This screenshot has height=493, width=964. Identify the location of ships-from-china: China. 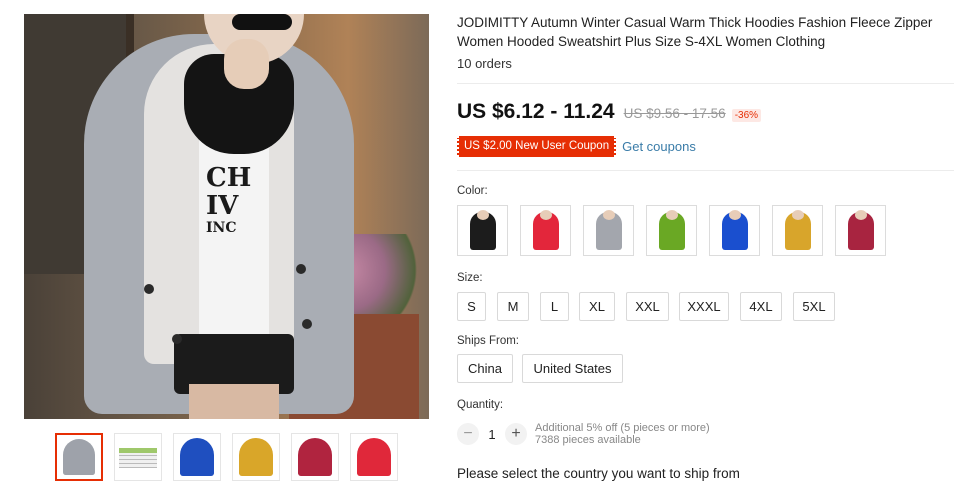
(485, 368).